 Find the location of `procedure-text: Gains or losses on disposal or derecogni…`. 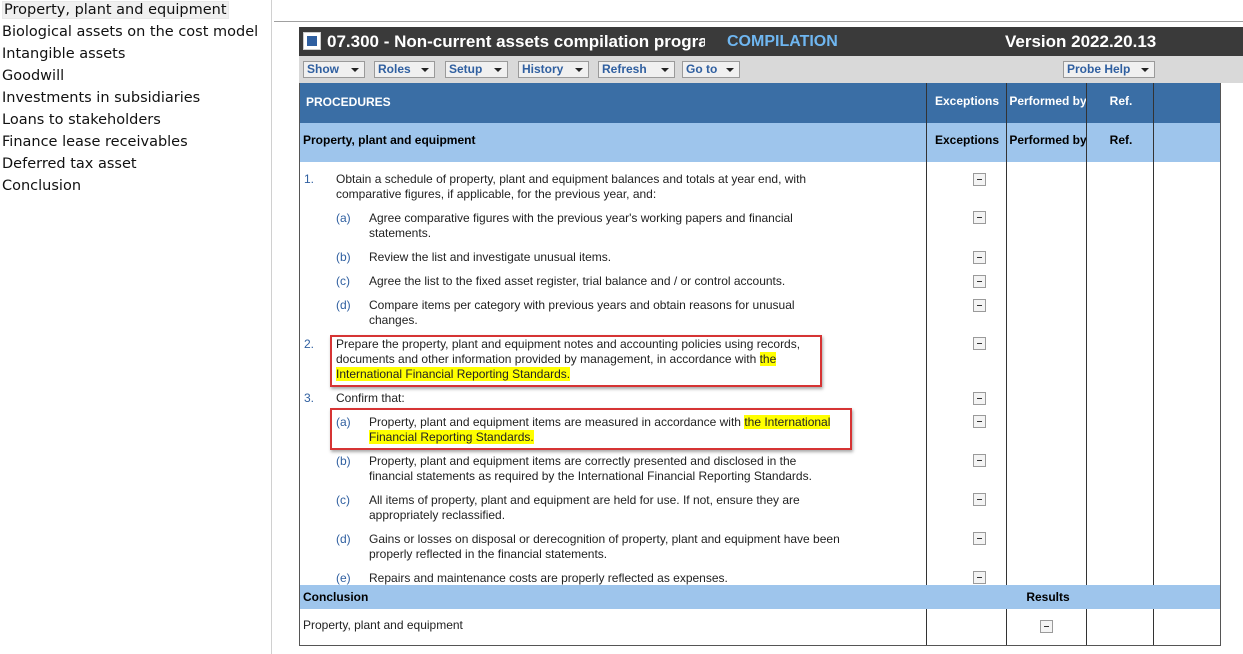

procedure-text: Gains or losses on disposal or derecogni… is located at coordinates (604, 546).